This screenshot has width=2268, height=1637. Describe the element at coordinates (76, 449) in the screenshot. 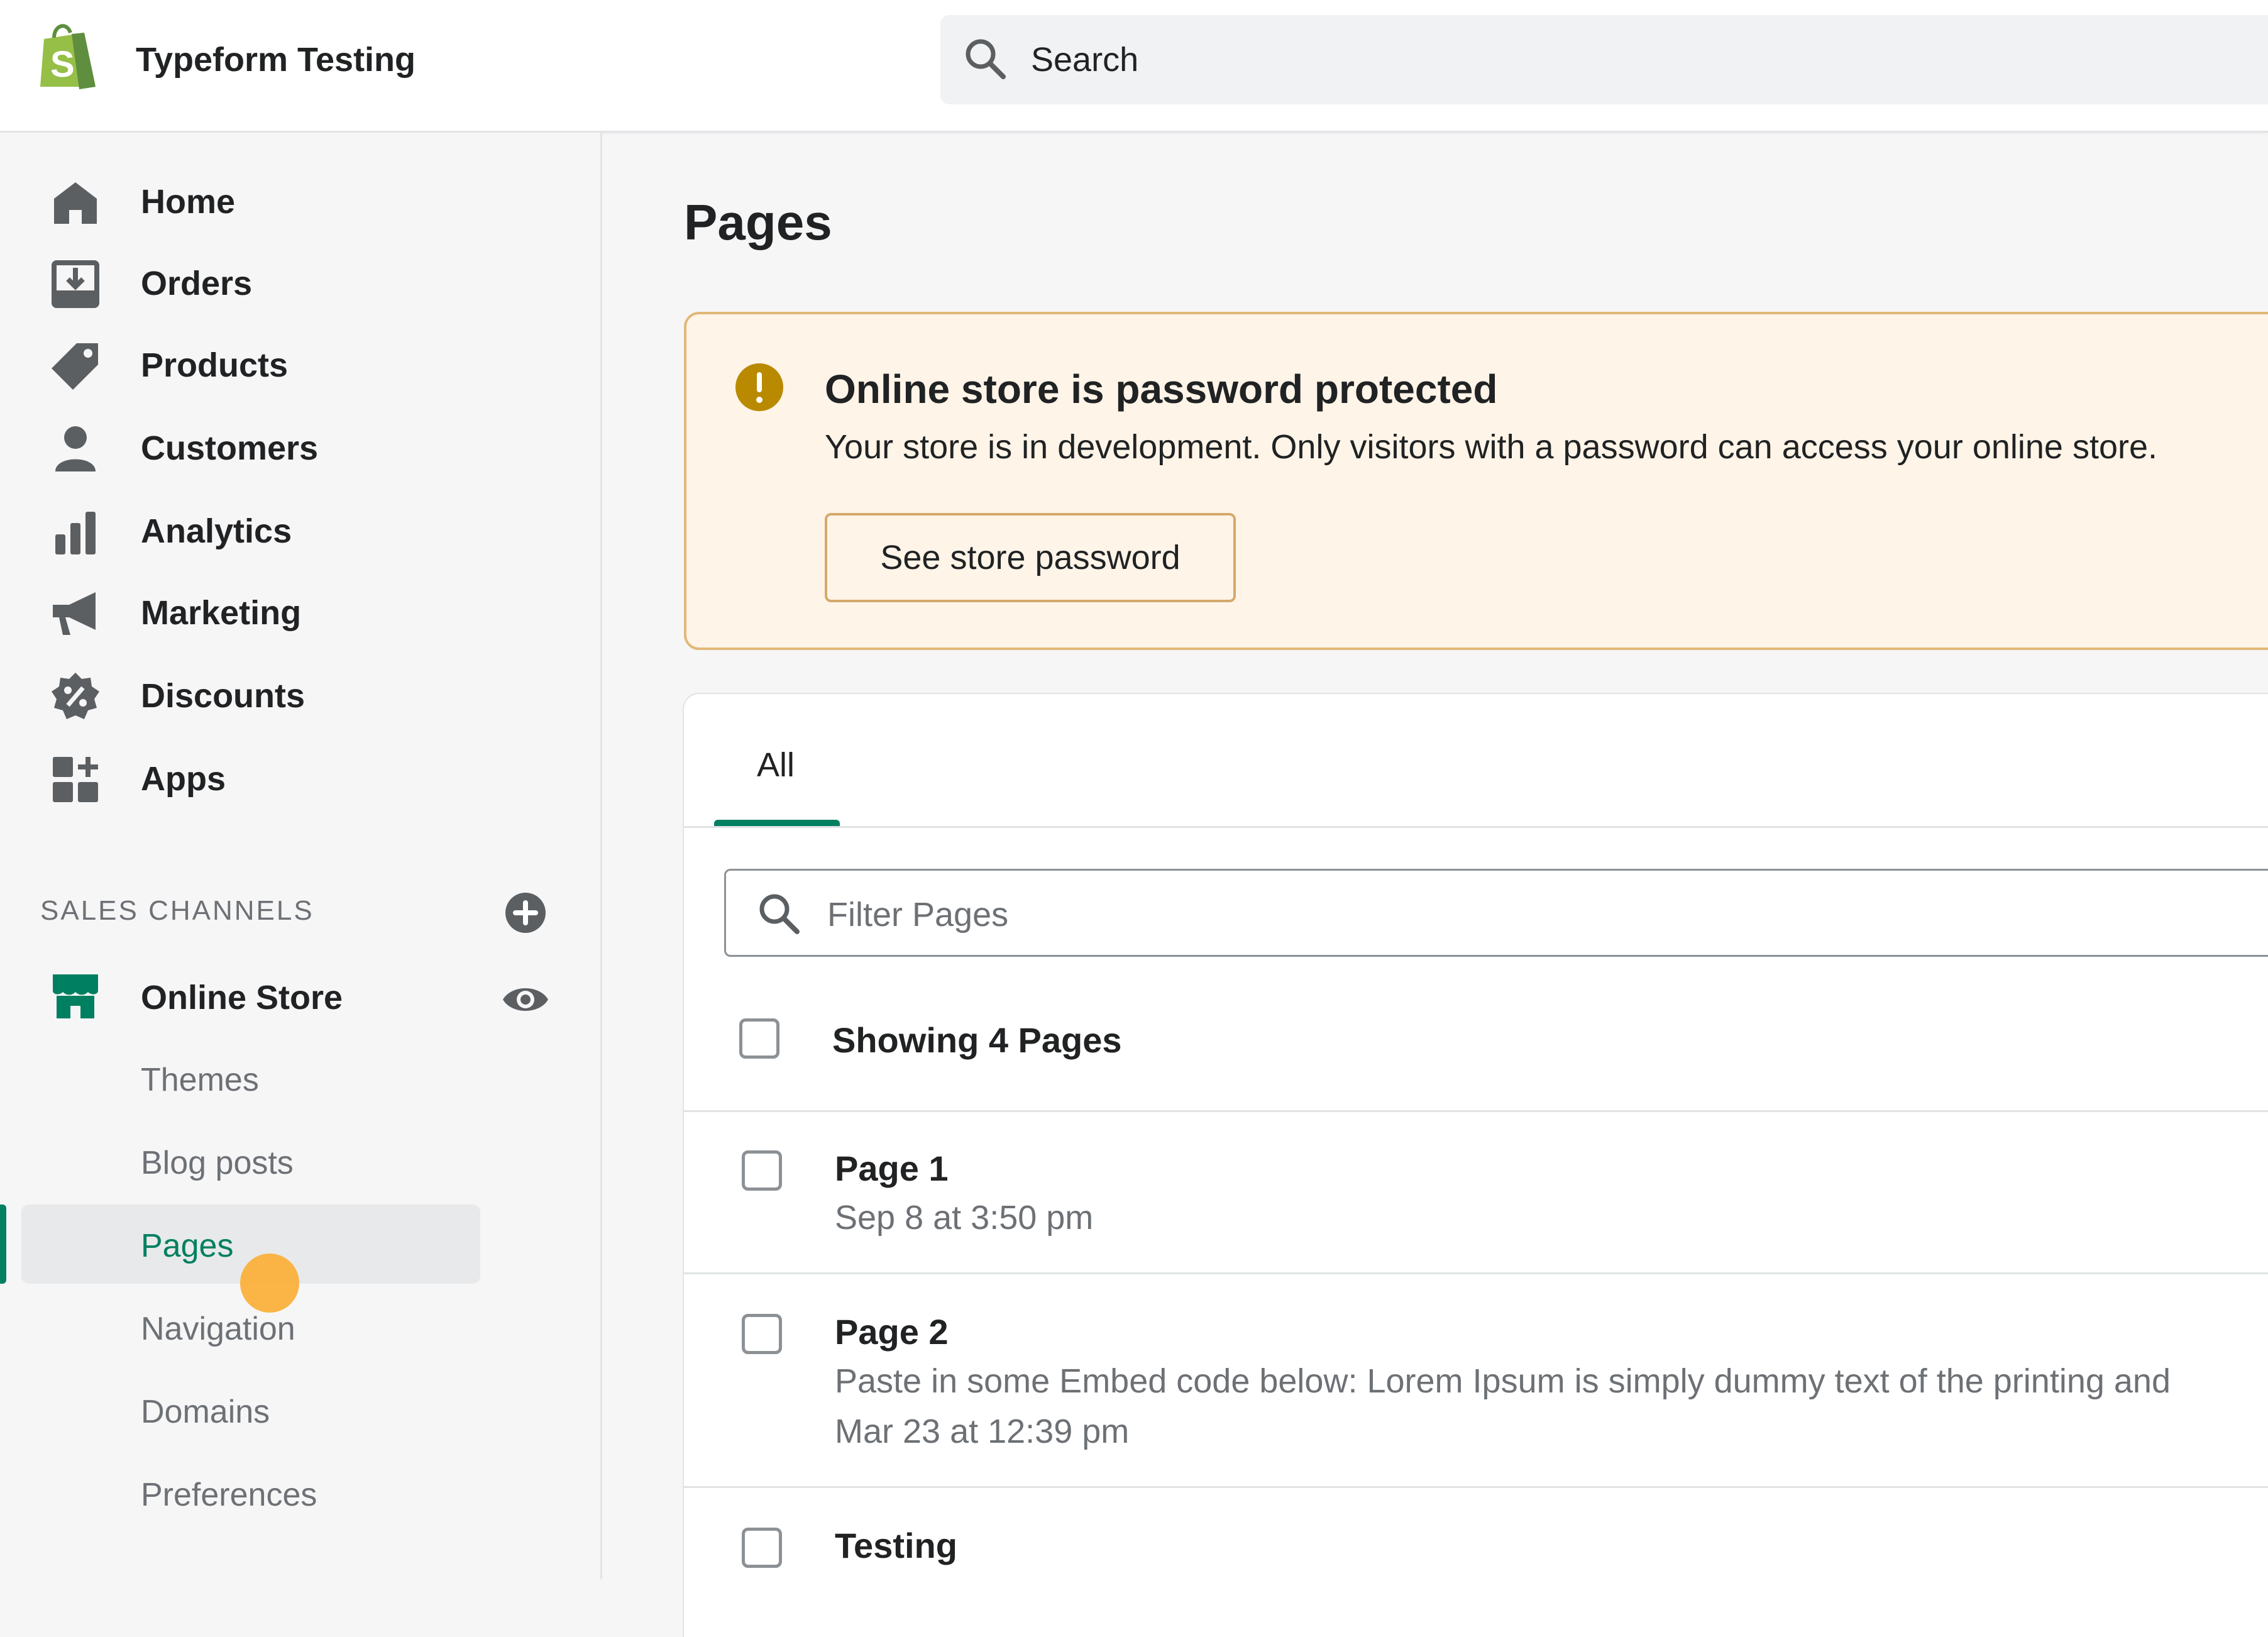

I see `person-icon` at that location.